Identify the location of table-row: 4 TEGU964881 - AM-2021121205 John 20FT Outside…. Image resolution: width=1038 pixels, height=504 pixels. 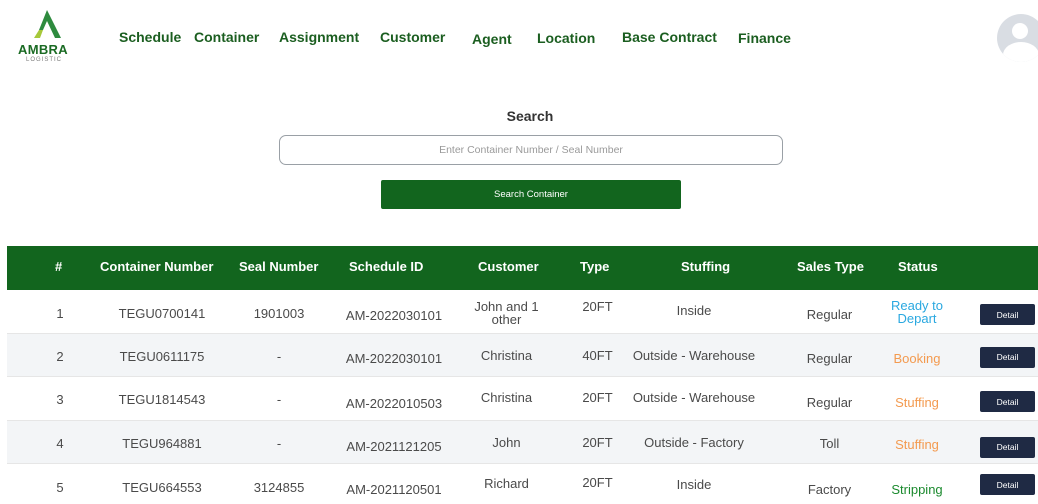
(522, 442).